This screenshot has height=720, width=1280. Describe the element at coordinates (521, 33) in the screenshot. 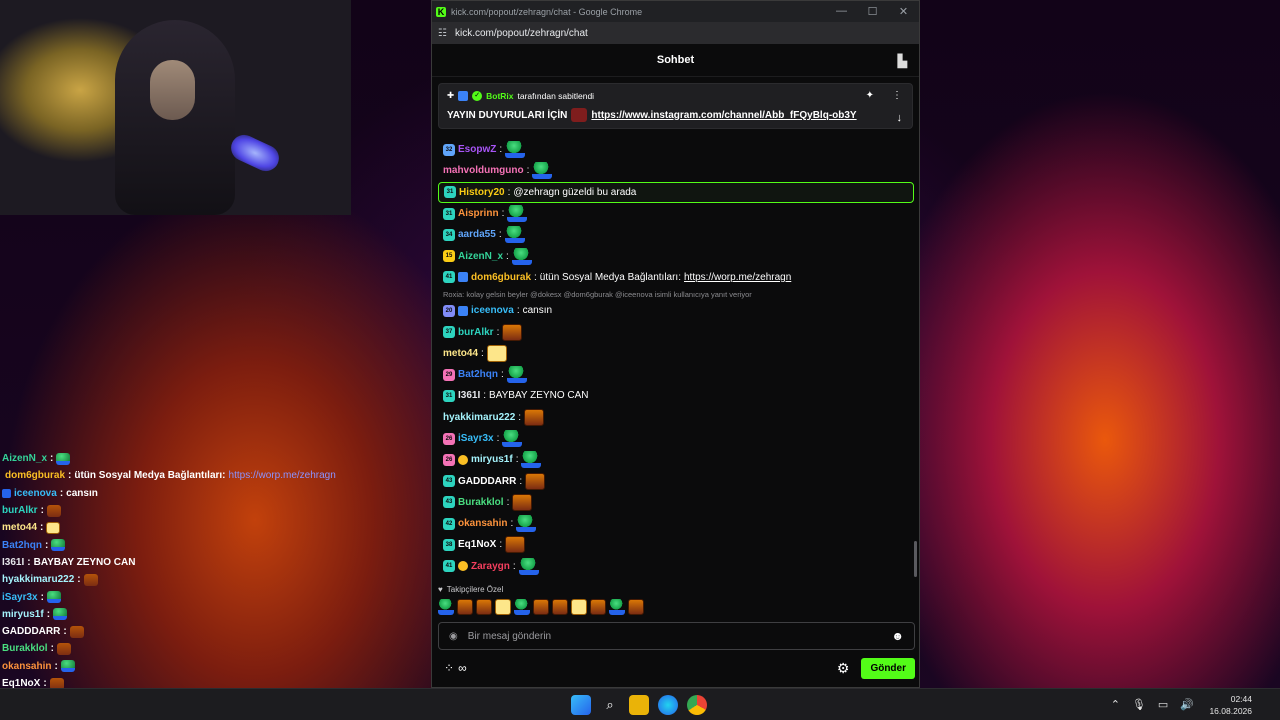

I see `url-text: kick.com/popout/zehragn/chat` at that location.